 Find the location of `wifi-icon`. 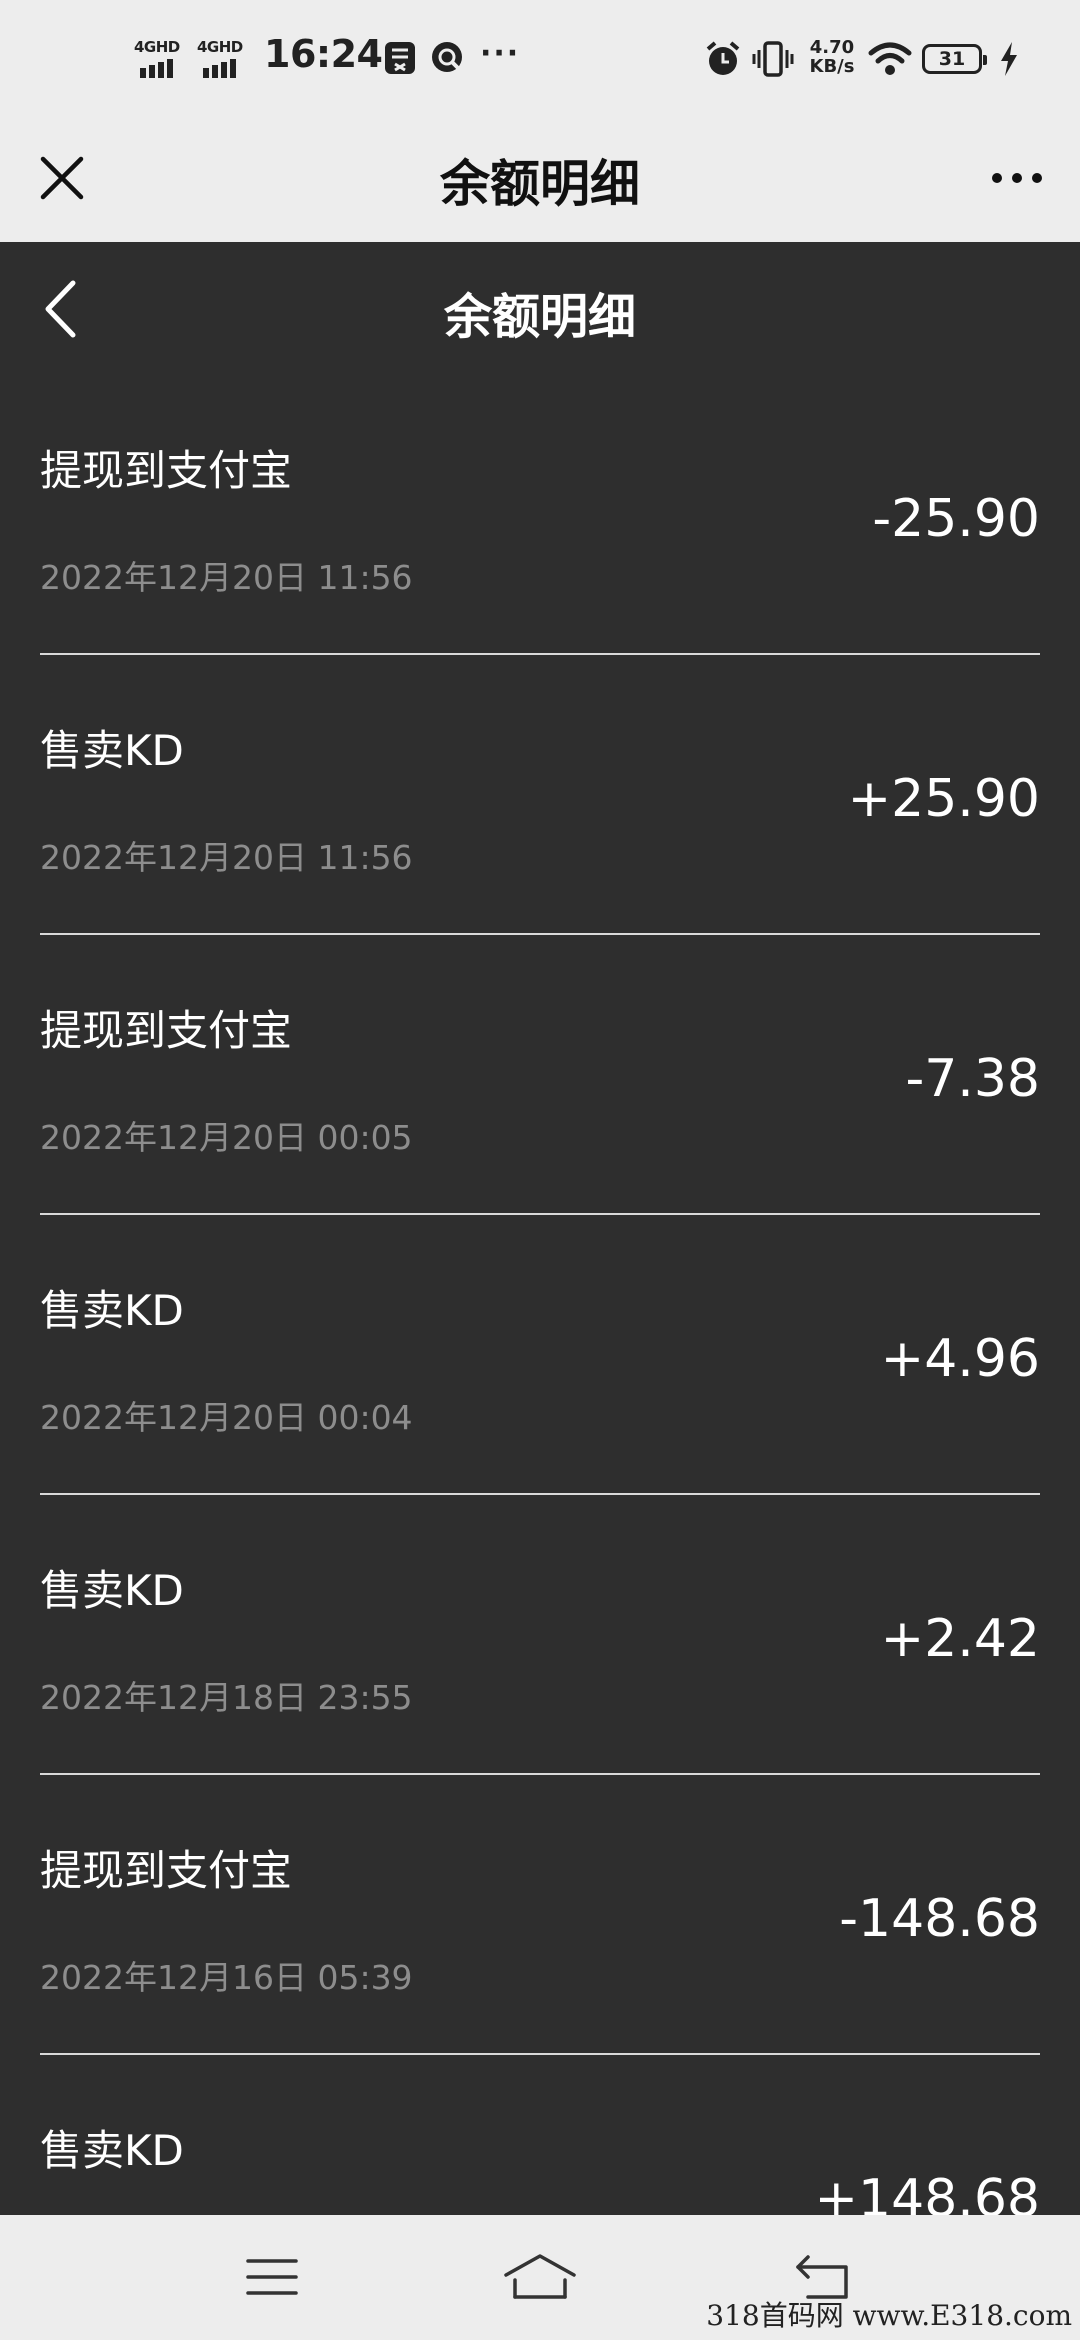

wifi-icon is located at coordinates (890, 58).